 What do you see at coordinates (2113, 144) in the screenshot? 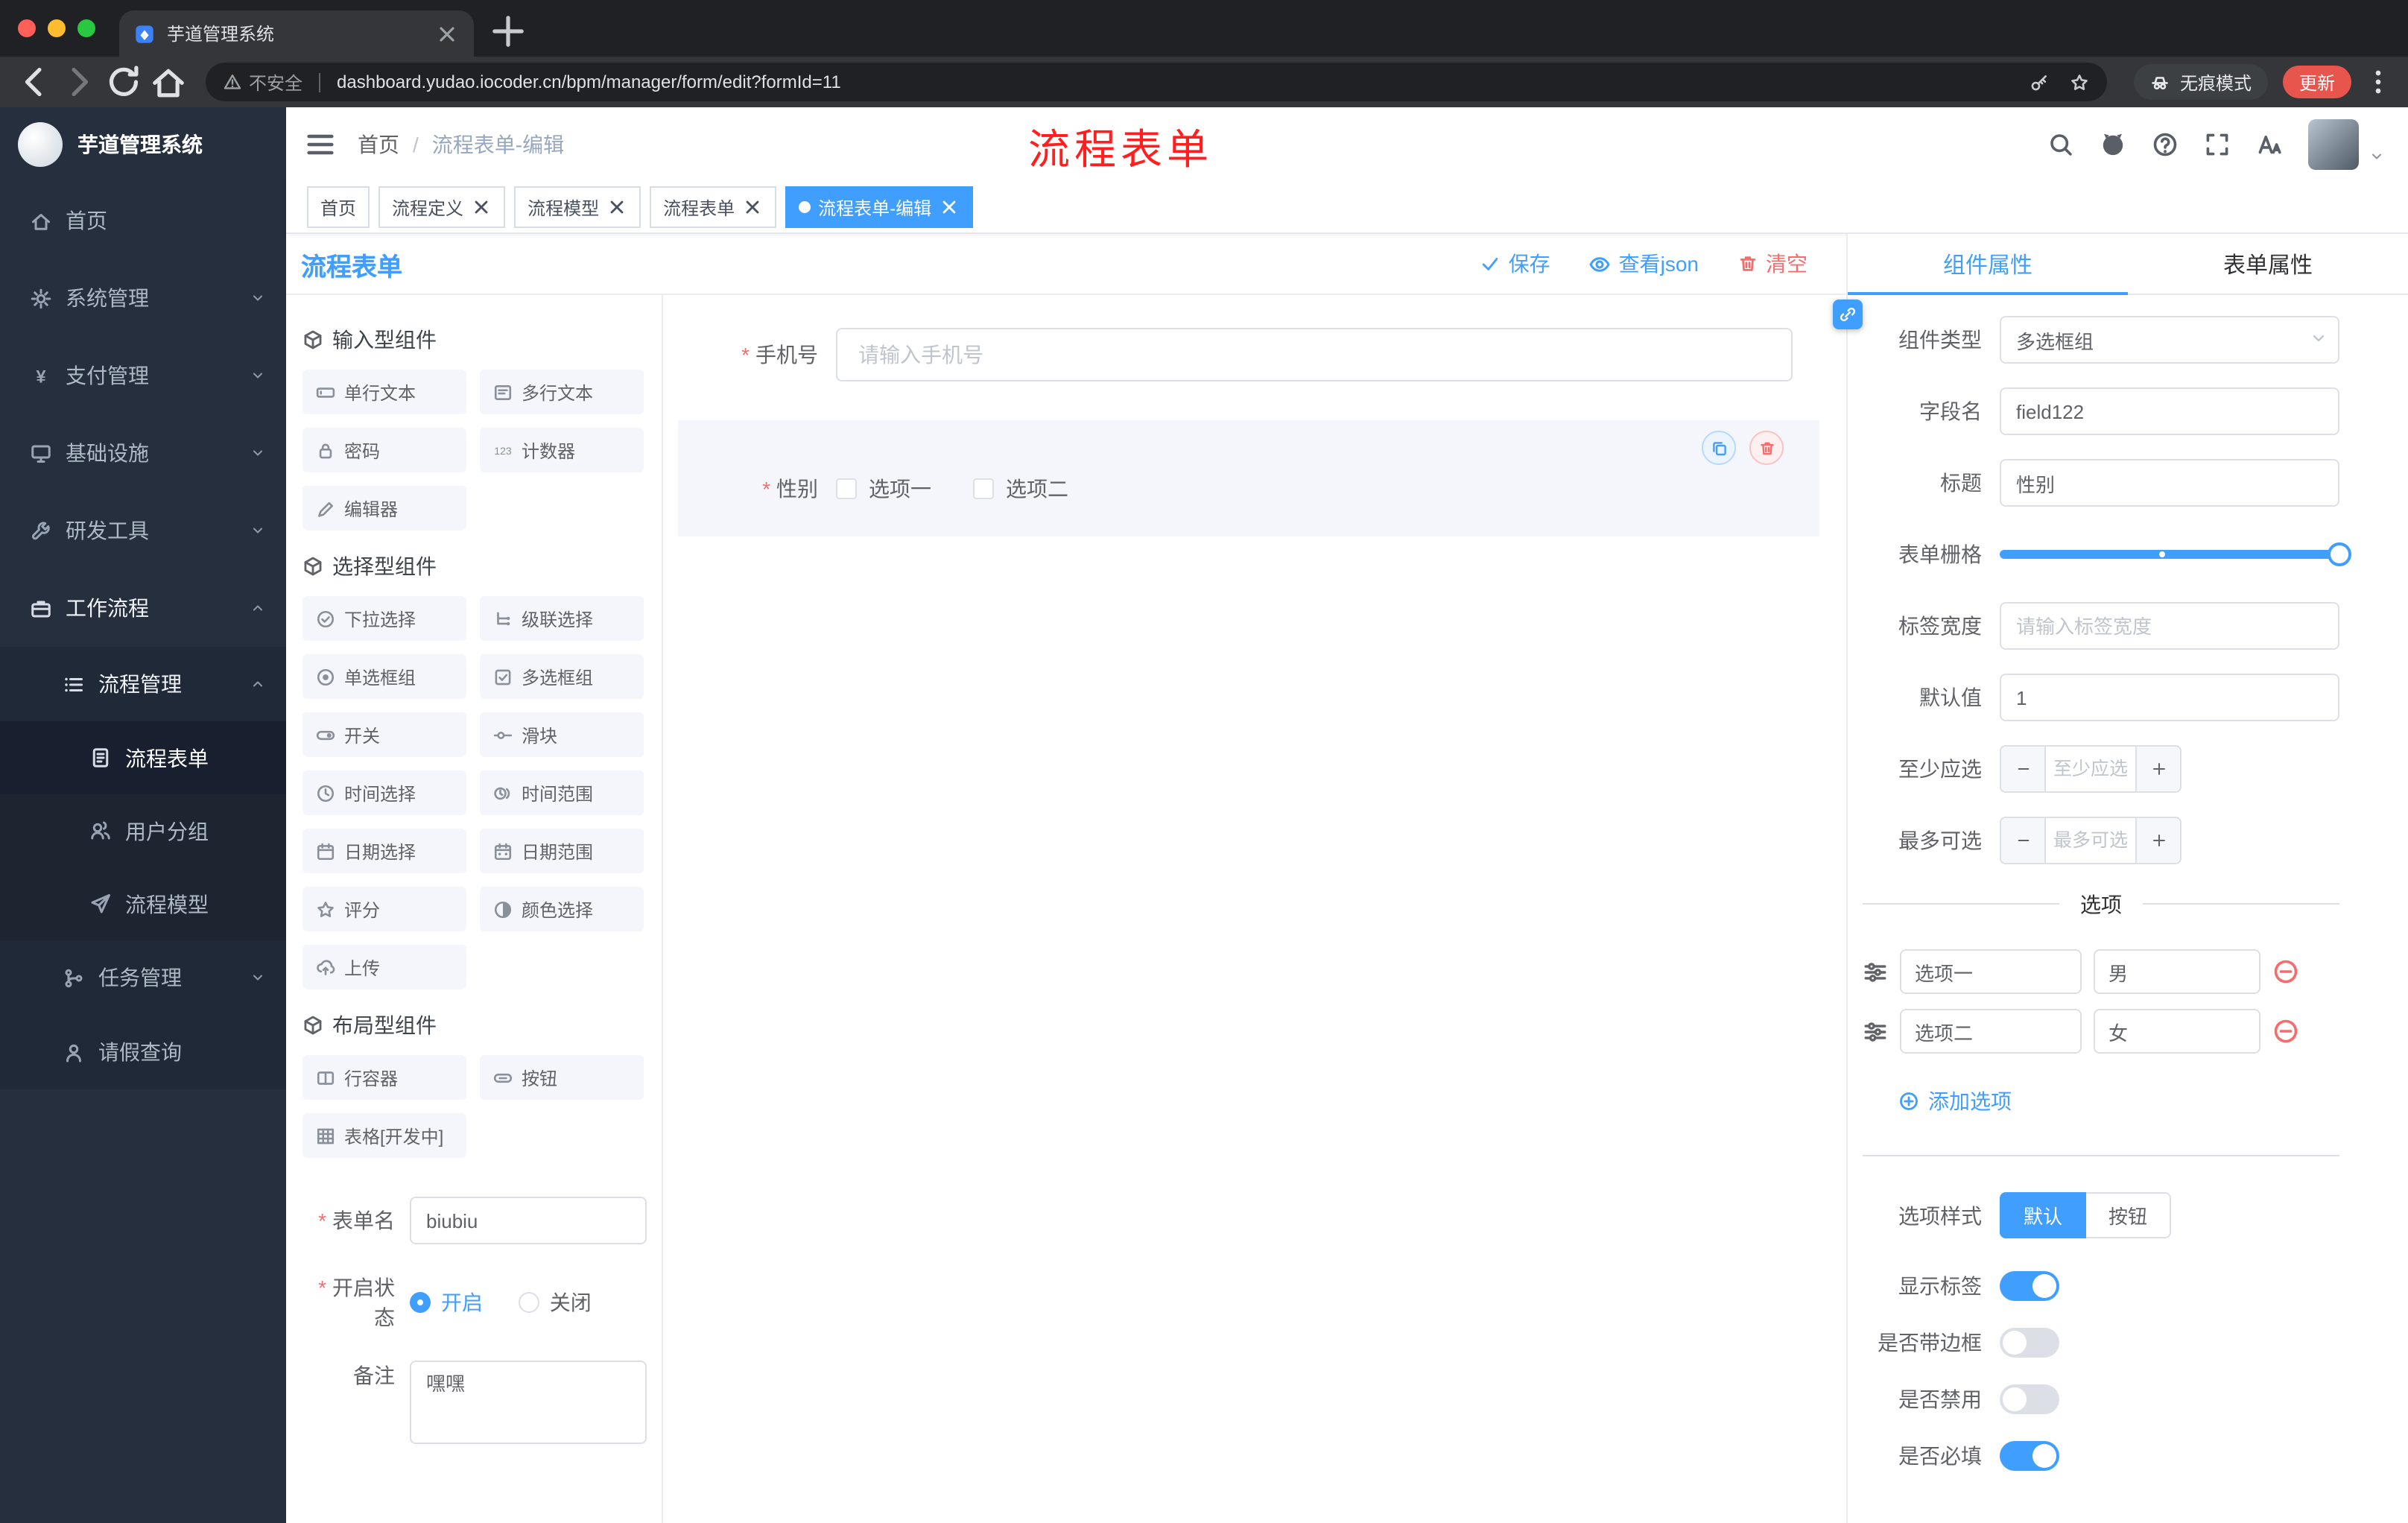
I see `github-icon` at bounding box center [2113, 144].